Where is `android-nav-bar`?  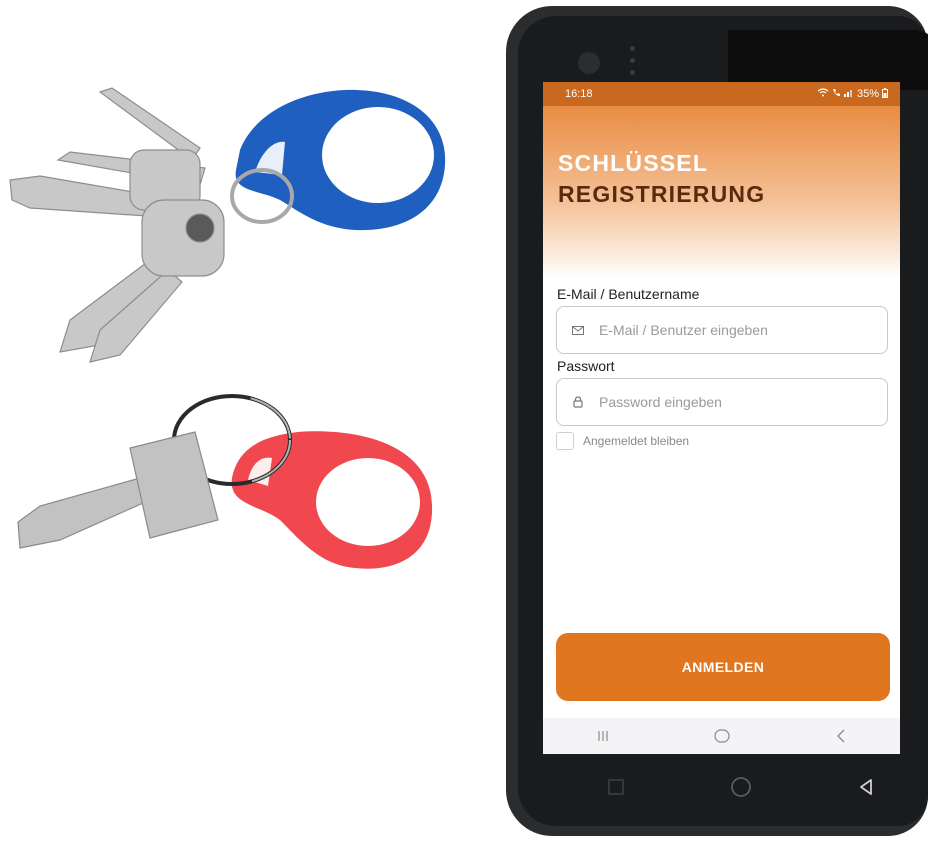
android-nav-bar is located at coordinates (721, 736).